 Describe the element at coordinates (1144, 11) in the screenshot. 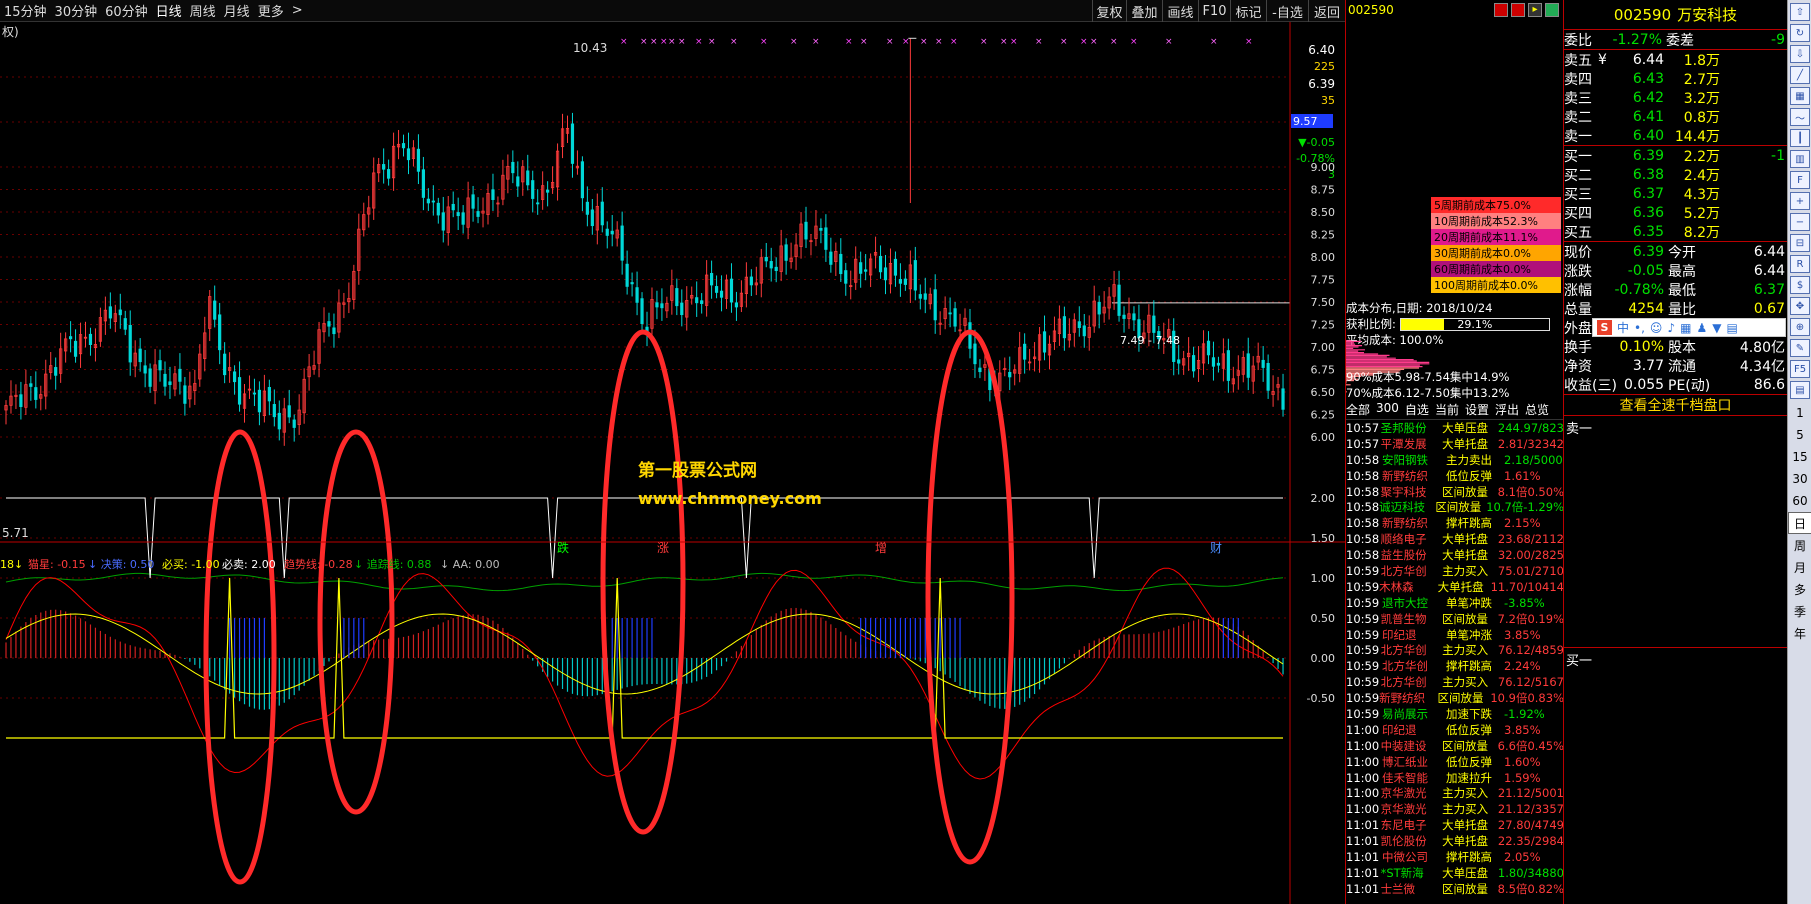

I see `overlay-button: 叠加` at that location.